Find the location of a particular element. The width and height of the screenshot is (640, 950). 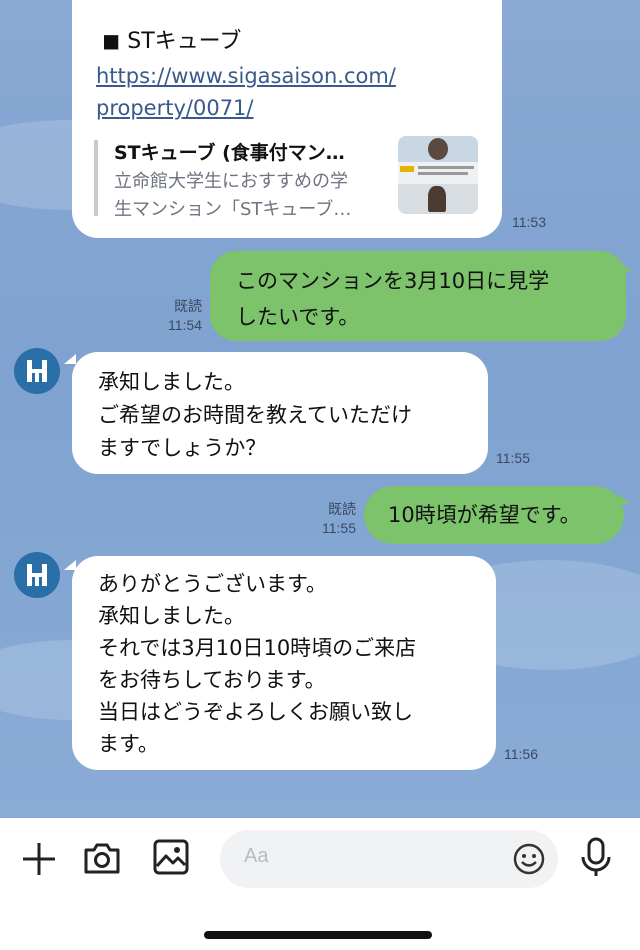

message-line: 10時頃が希望です。 is located at coordinates (484, 515).